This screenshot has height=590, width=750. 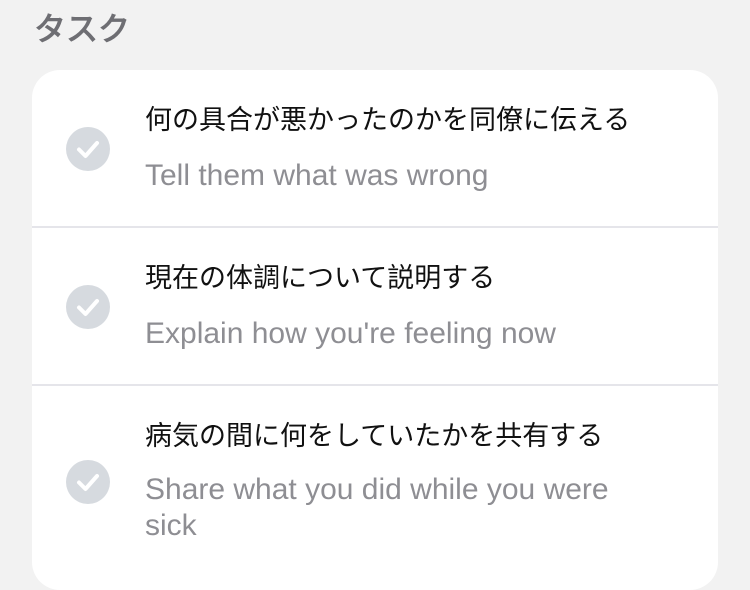 I want to click on section-title: タスク, so click(x=82, y=29).